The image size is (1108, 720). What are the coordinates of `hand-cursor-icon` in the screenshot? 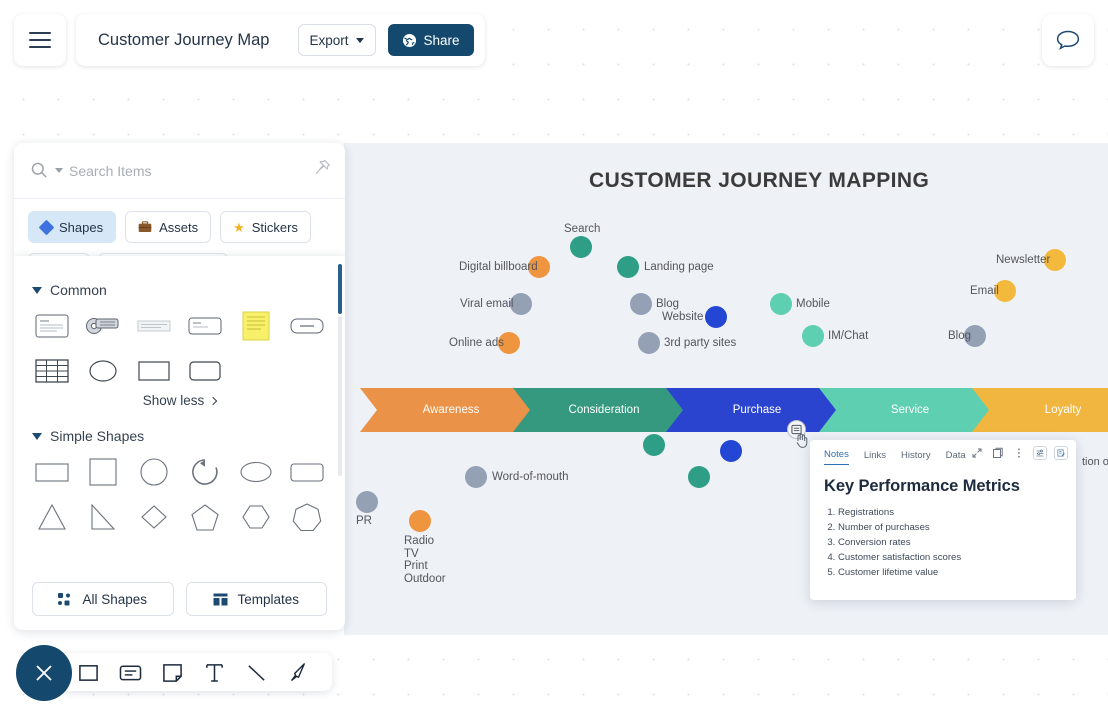 It's located at (802, 440).